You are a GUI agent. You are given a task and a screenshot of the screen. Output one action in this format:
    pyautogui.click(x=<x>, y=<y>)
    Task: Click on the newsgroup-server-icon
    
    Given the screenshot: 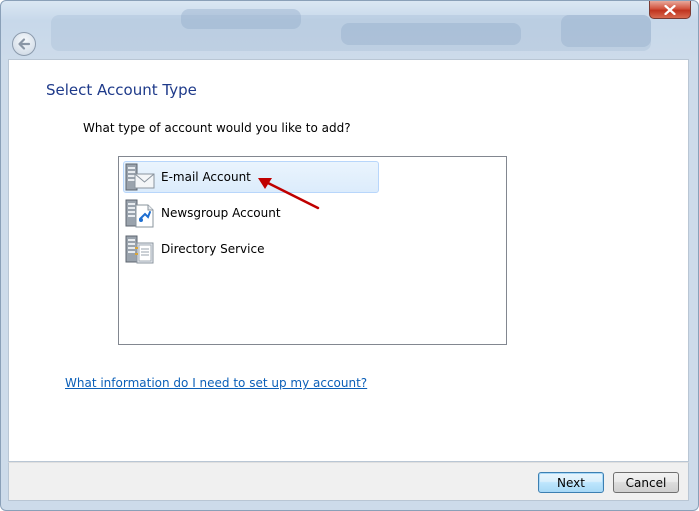 What is the action you would take?
    pyautogui.click(x=139, y=213)
    